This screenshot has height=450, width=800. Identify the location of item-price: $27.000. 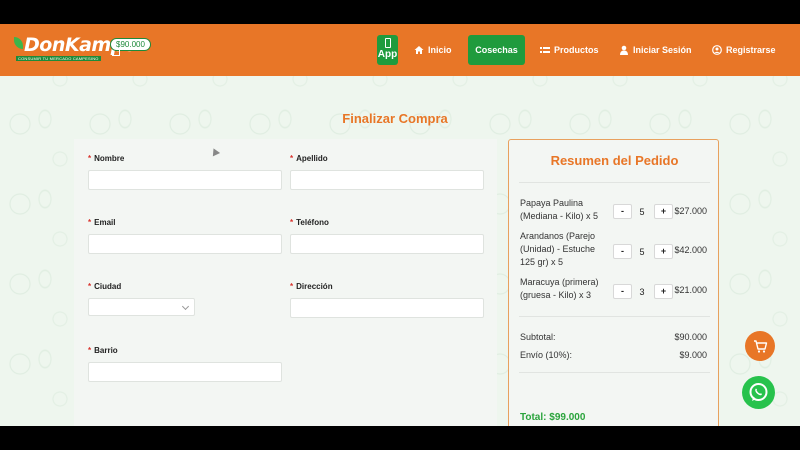
(690, 211).